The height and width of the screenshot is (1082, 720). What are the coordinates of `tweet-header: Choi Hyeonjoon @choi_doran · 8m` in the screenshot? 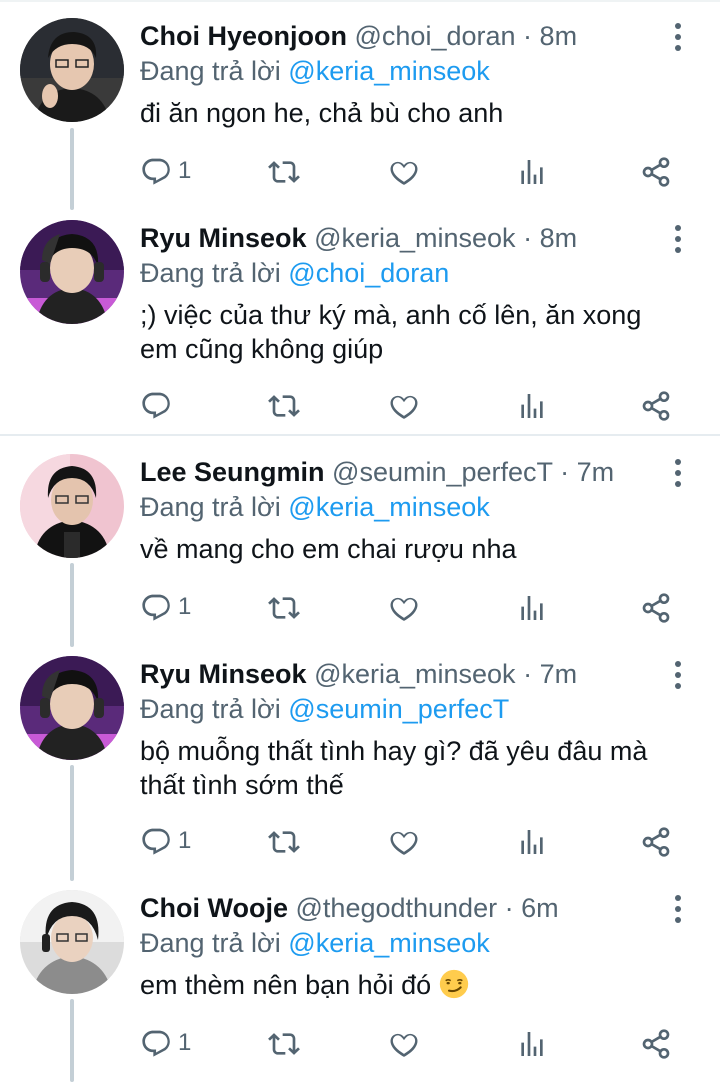 It's located at (358, 36).